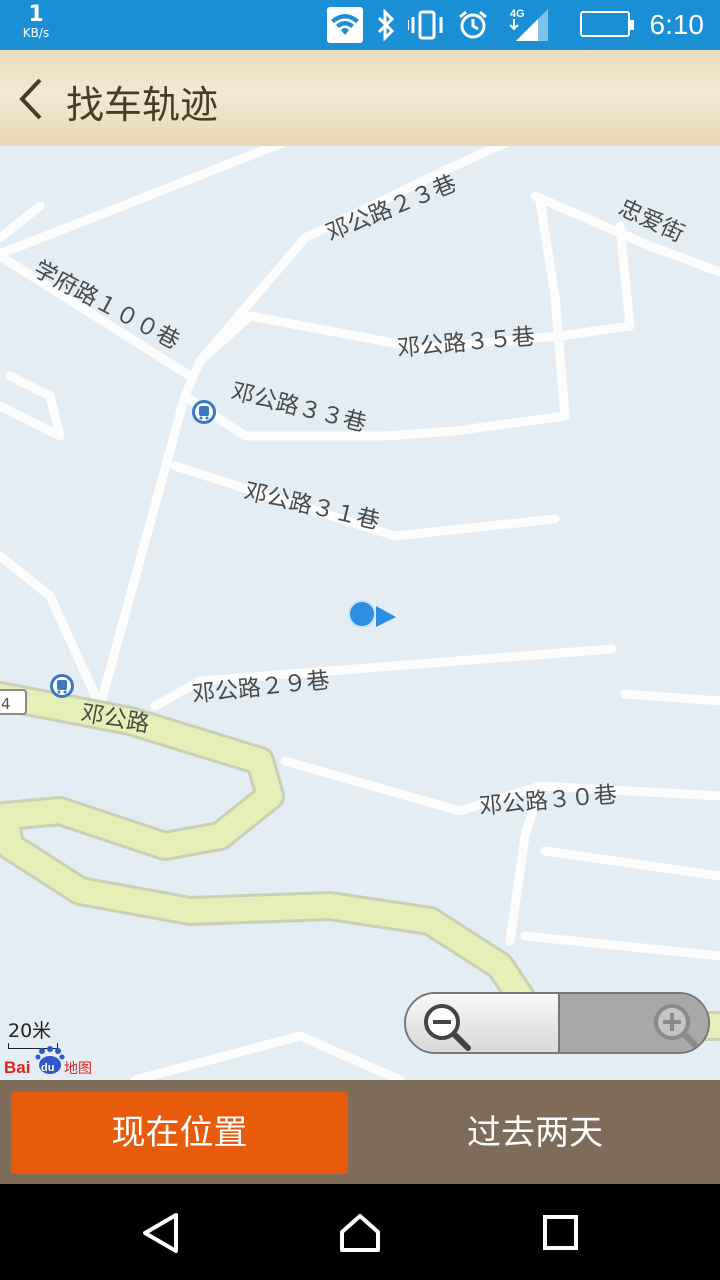  Describe the element at coordinates (142, 105) in the screenshot. I see `page-title: 找车轨迹` at that location.